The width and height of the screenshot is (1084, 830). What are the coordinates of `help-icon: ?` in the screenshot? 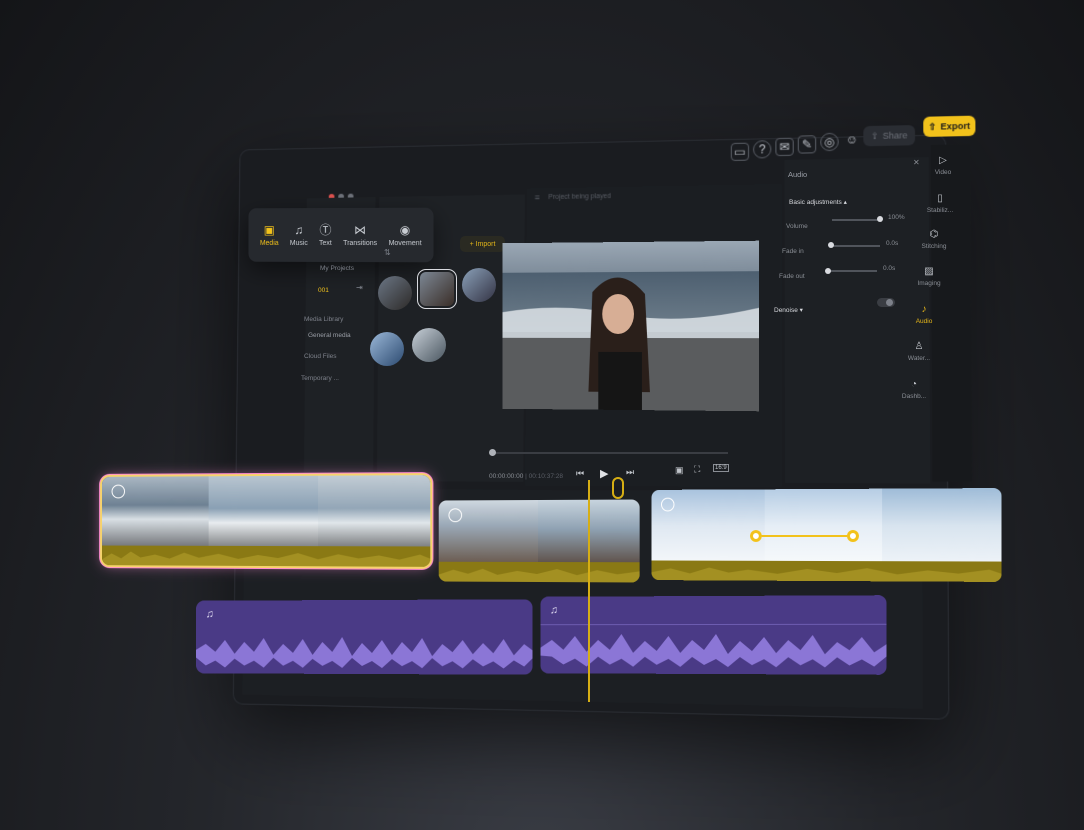 It's located at (762, 149).